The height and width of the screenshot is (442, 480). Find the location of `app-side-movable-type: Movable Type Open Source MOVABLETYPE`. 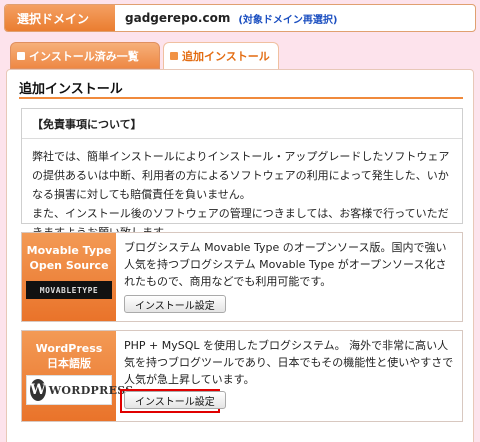

app-side-movable-type: Movable Type Open Source MOVABLETYPE is located at coordinates (69, 277).